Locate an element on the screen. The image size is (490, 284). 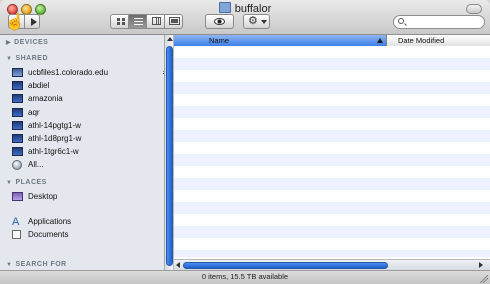
titlebar: buffalor ⚙ ☝ is located at coordinates (245, 17).